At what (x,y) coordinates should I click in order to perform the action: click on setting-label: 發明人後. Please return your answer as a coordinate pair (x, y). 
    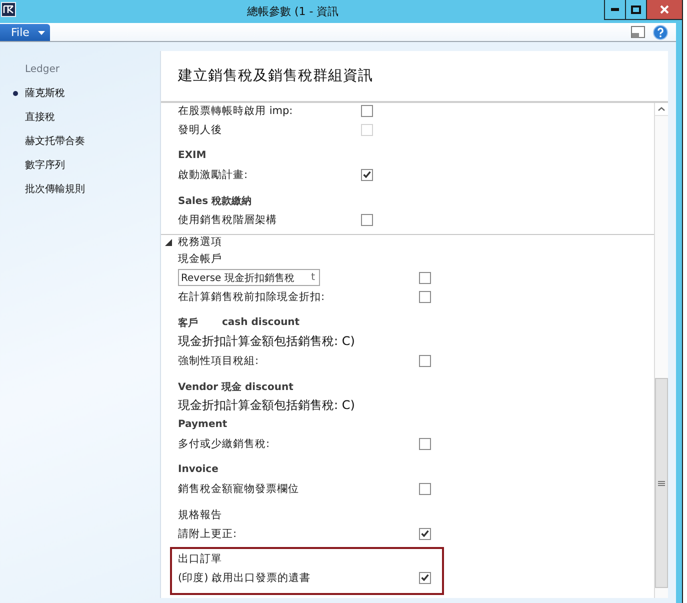
    Looking at the image, I should click on (200, 129).